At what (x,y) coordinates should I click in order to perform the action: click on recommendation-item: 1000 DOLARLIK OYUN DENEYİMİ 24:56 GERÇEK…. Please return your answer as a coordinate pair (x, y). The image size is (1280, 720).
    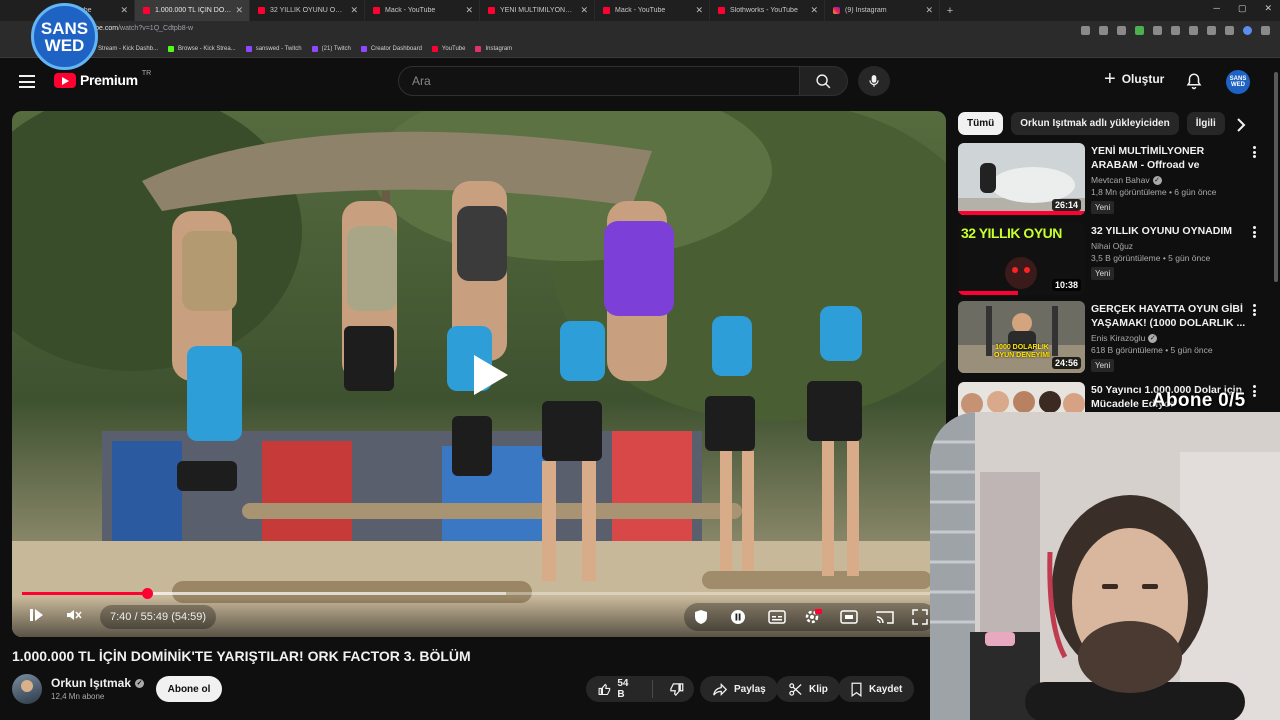
    Looking at the image, I should click on (1108, 337).